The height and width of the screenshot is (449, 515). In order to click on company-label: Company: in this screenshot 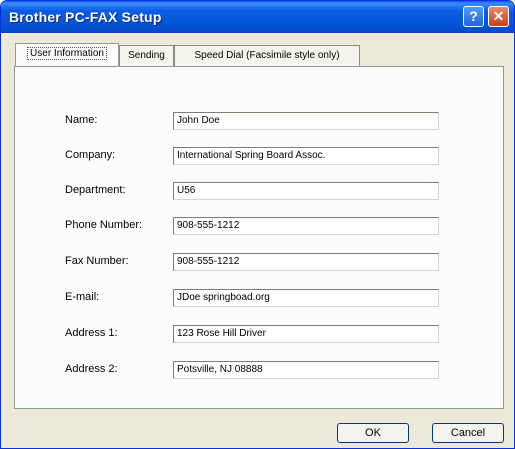, I will do `click(90, 155)`.